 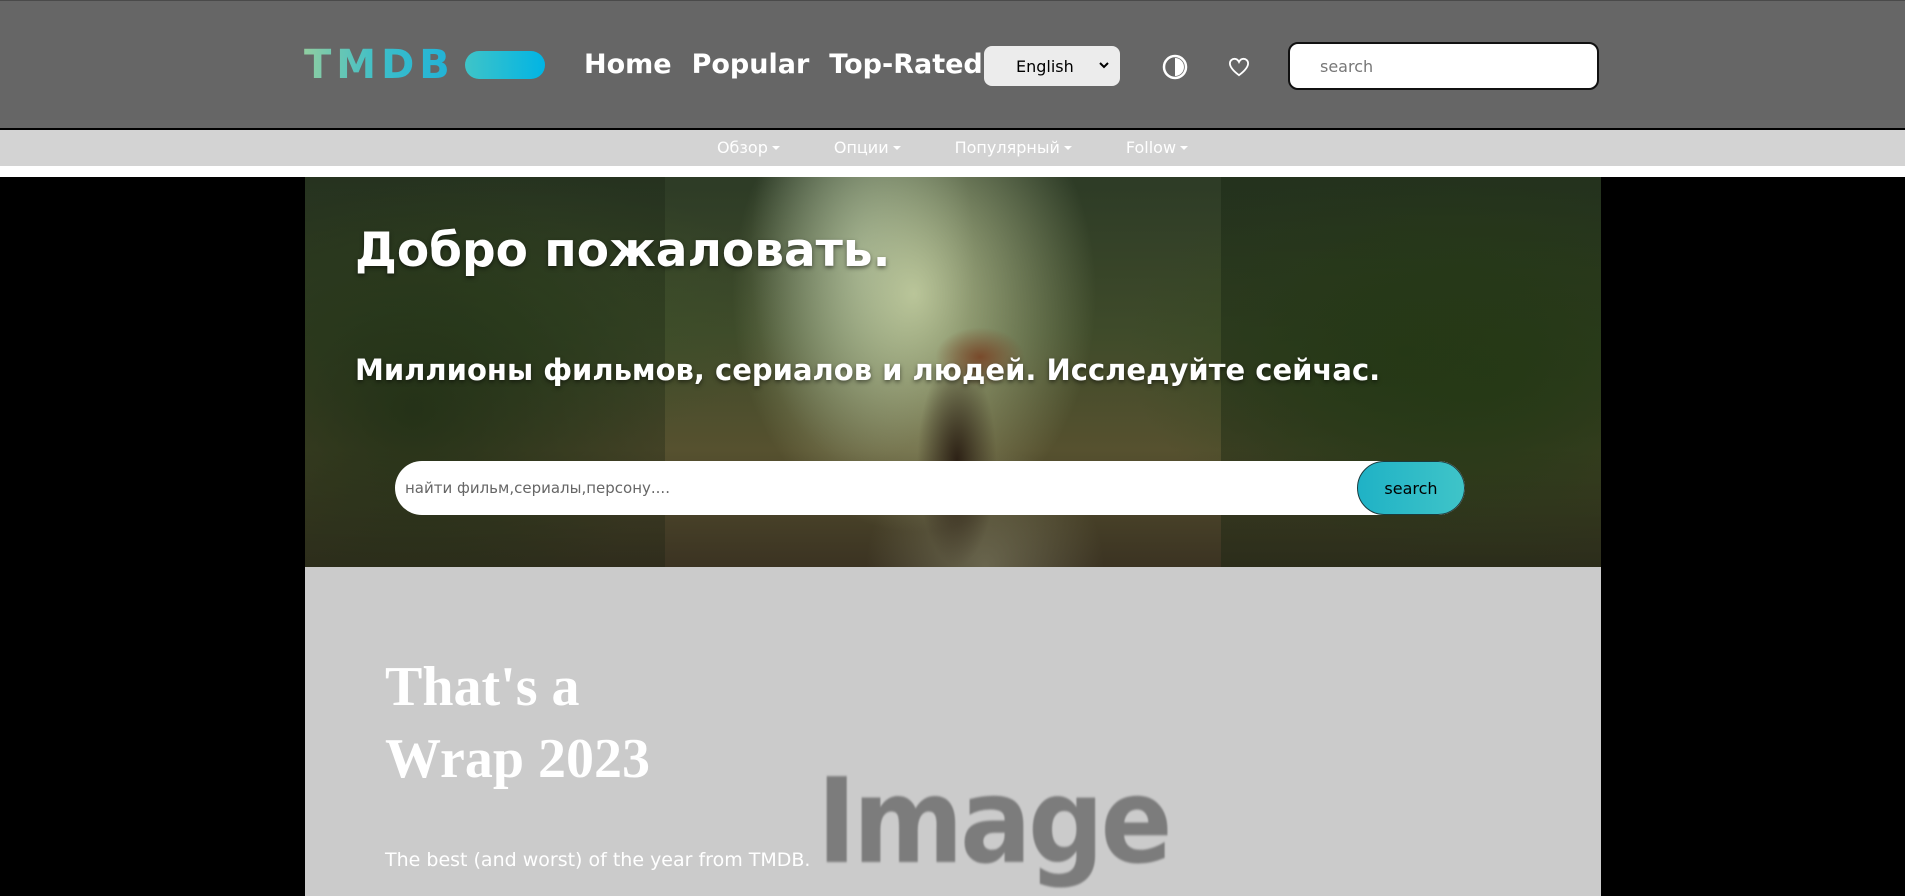 What do you see at coordinates (379, 65) in the screenshot?
I see `logo-text: TMDB` at bounding box center [379, 65].